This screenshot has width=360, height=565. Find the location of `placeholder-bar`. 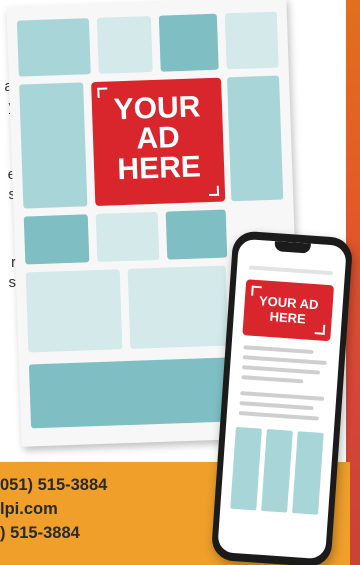

placeholder-bar is located at coordinates (291, 270).